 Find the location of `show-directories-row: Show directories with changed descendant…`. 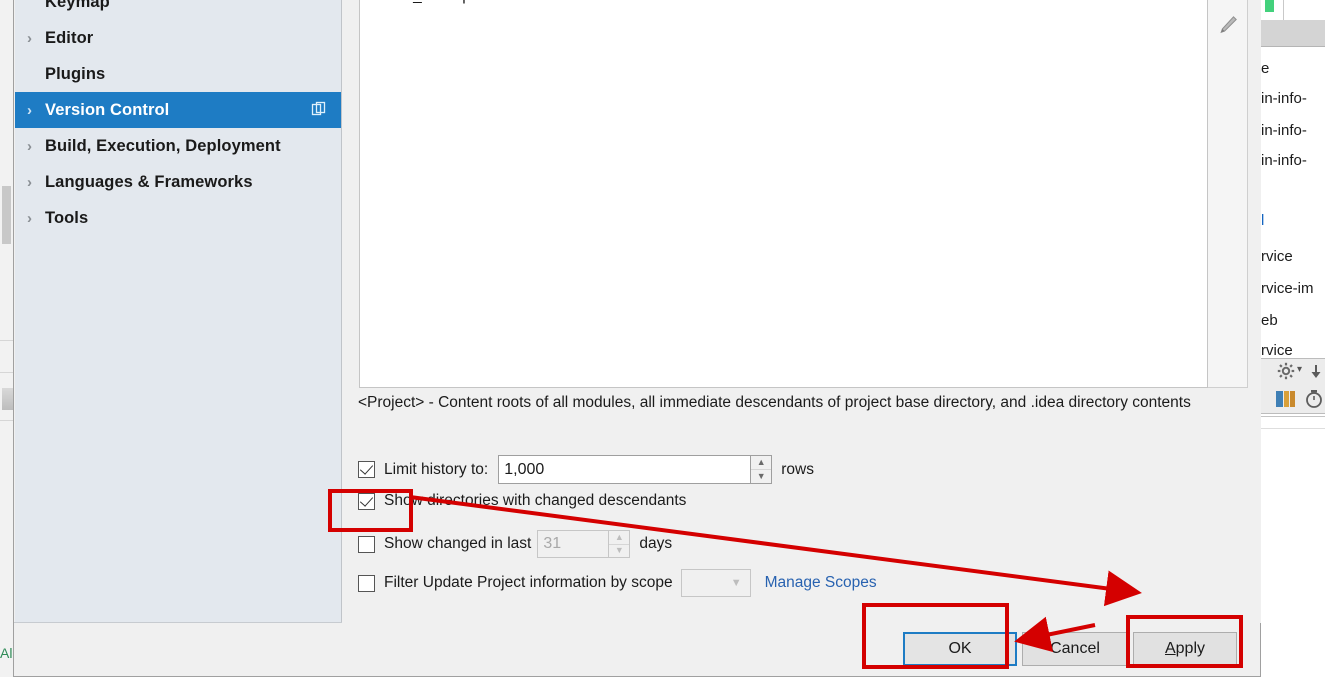

show-directories-row: Show directories with changed descendant… is located at coordinates (522, 501).